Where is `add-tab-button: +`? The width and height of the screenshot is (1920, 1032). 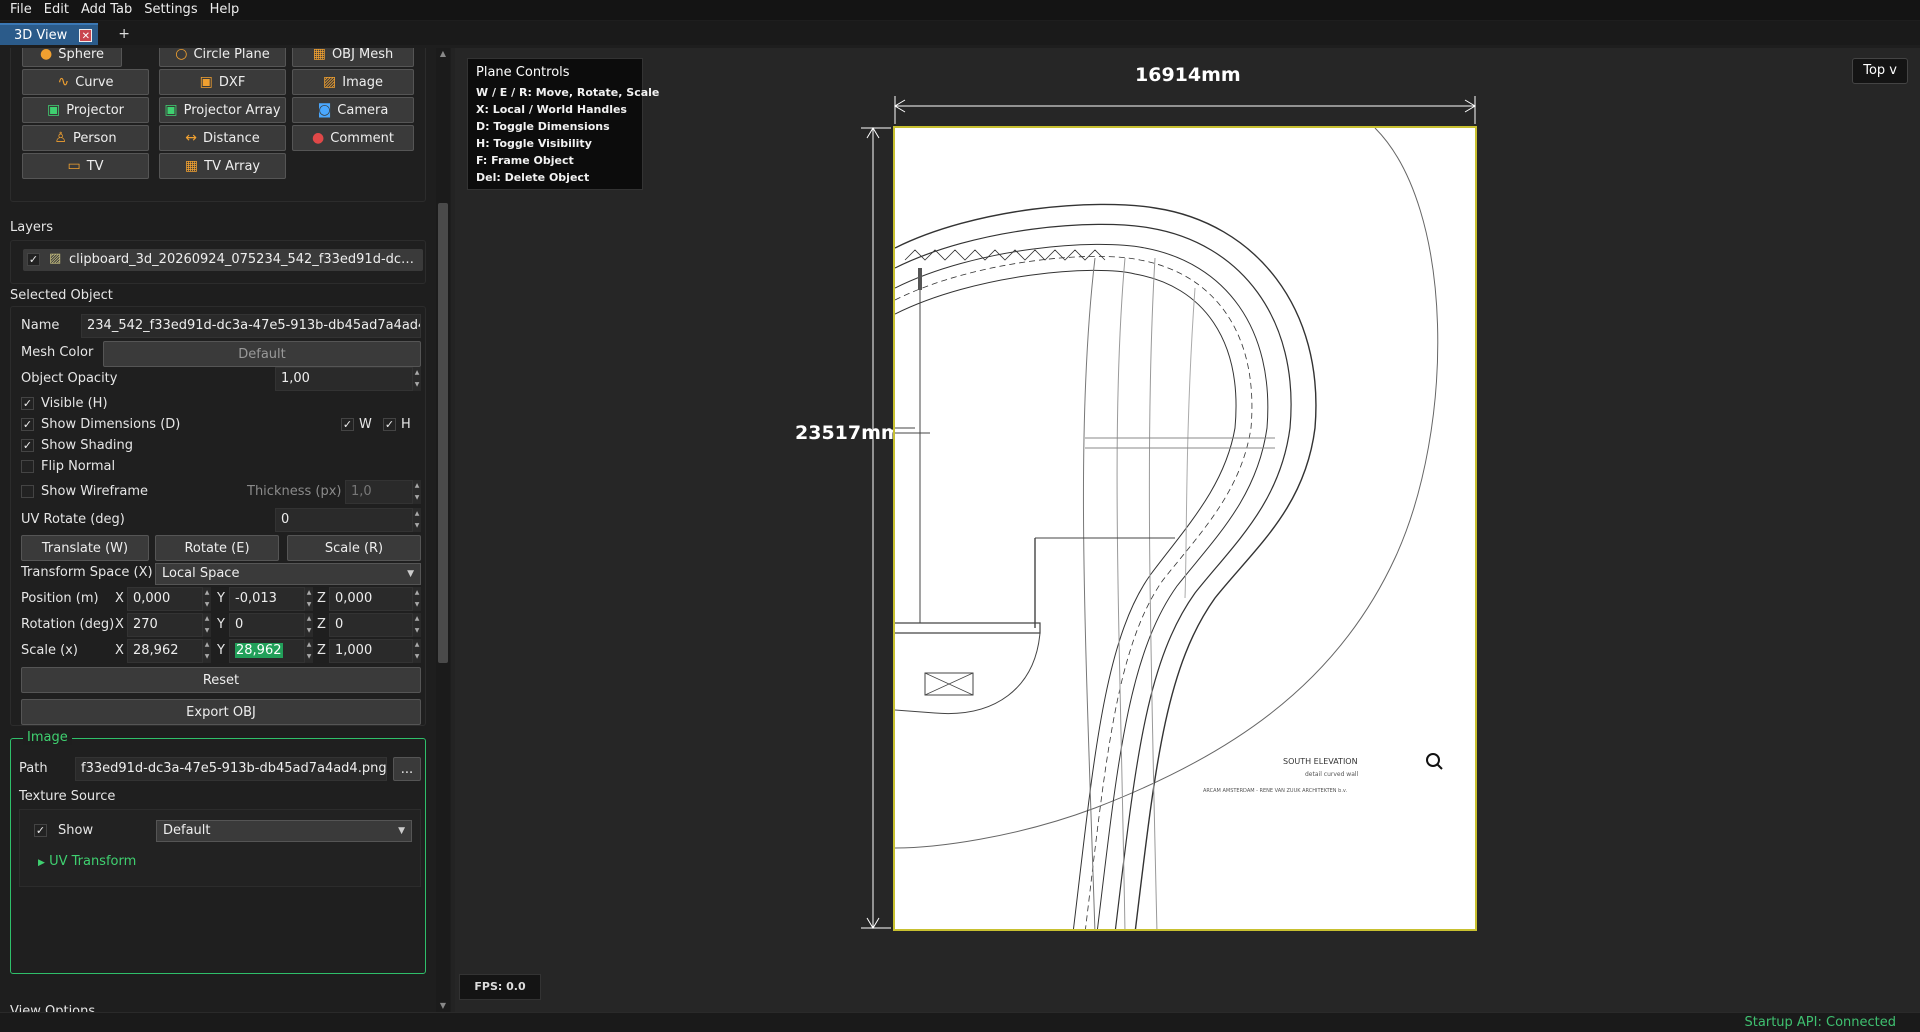
add-tab-button: + is located at coordinates (124, 34).